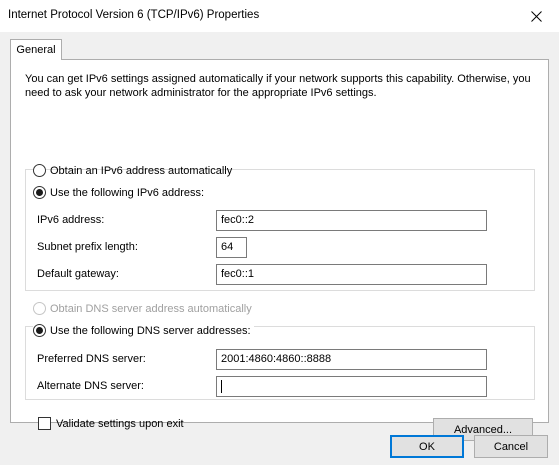  What do you see at coordinates (221, 386) in the screenshot?
I see `text-caret` at bounding box center [221, 386].